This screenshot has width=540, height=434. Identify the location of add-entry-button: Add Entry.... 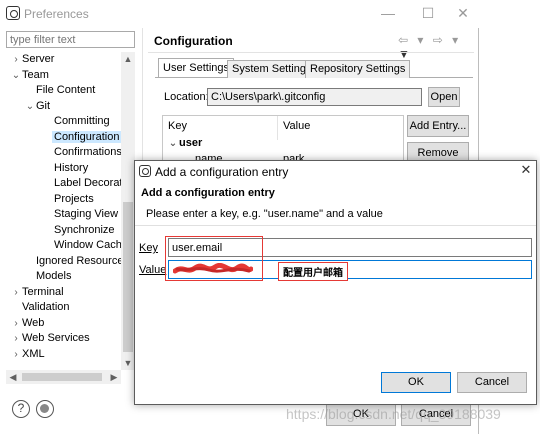
(438, 126).